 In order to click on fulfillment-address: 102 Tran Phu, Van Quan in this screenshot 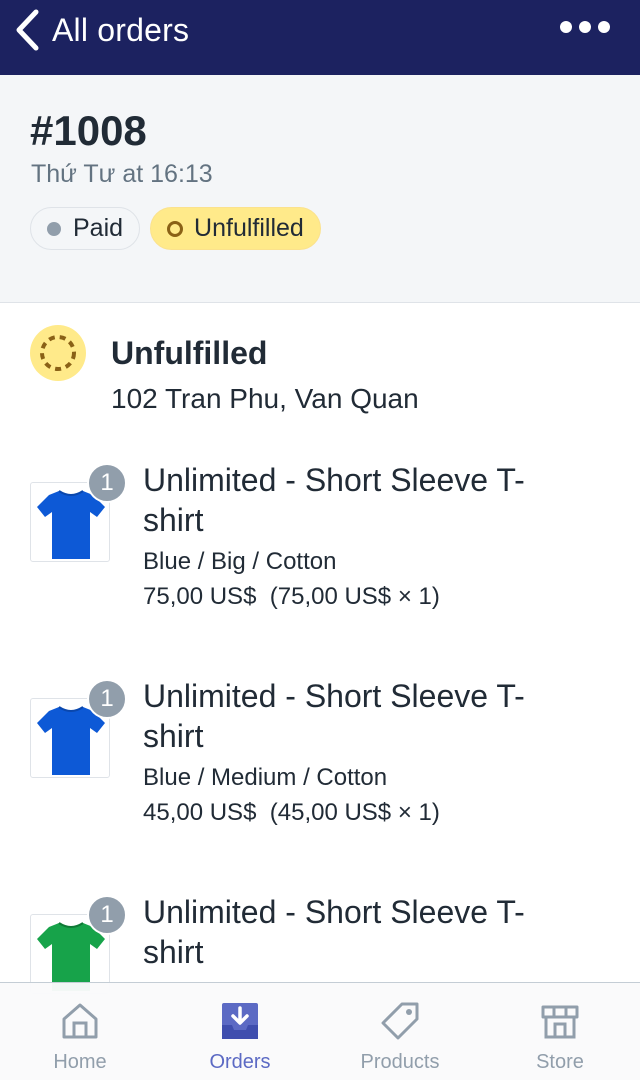, I will do `click(265, 398)`.